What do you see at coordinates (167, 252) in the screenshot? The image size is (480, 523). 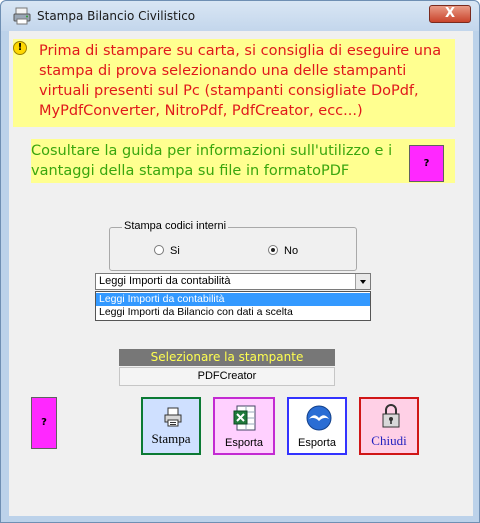 I see `radio-si: Si` at bounding box center [167, 252].